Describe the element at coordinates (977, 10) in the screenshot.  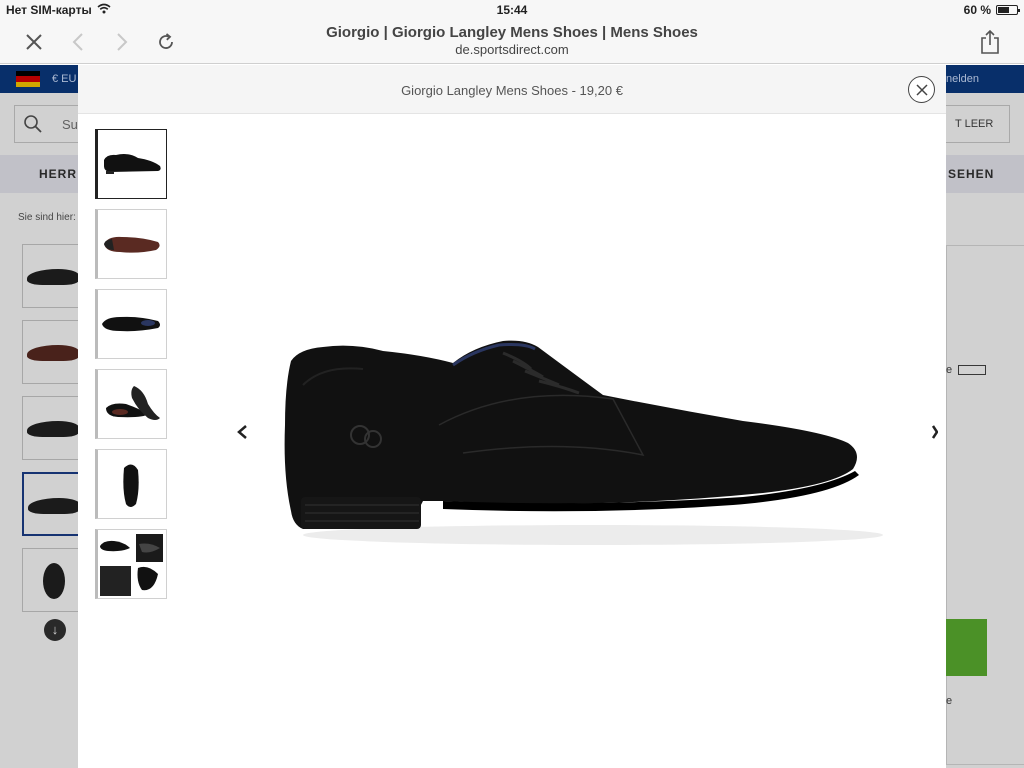
I see `battery-percentage: 60 %` at that location.